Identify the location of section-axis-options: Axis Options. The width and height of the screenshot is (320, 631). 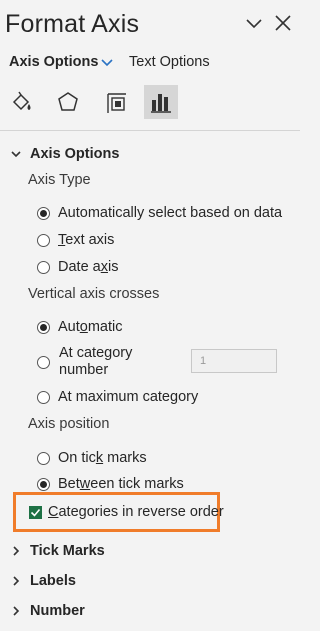
(64, 154).